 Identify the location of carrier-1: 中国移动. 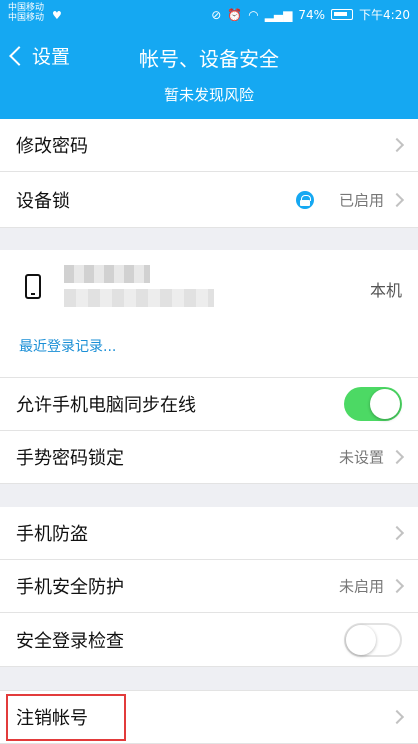
(26, 8).